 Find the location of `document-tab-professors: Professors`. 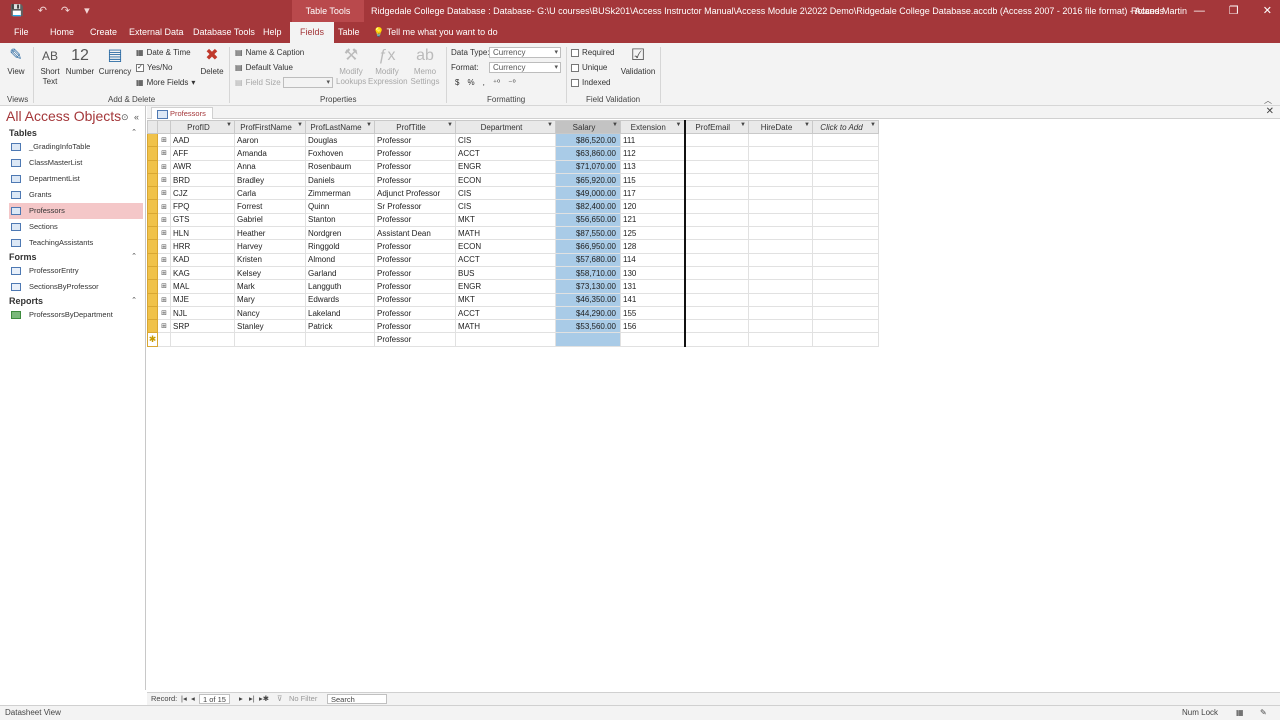

document-tab-professors: Professors is located at coordinates (182, 113).